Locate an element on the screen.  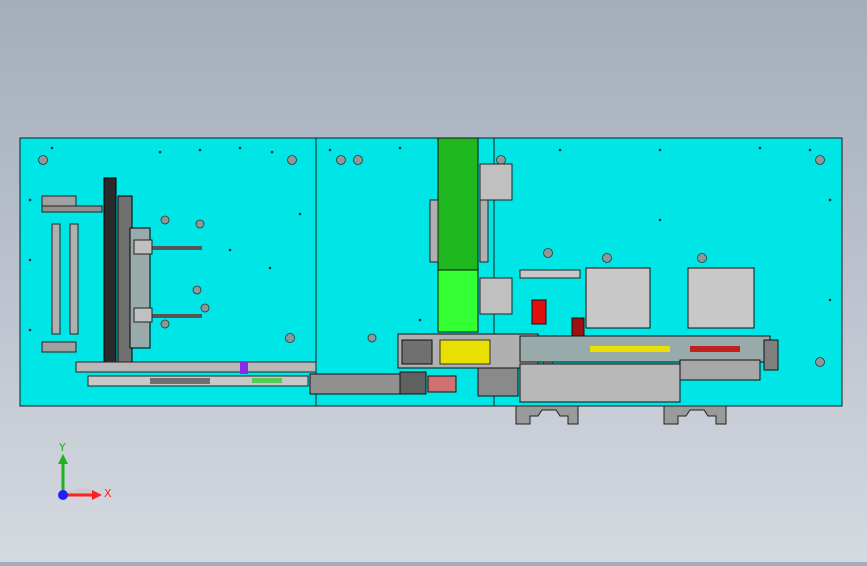
x-axis-label: X is located at coordinates (108, 493).